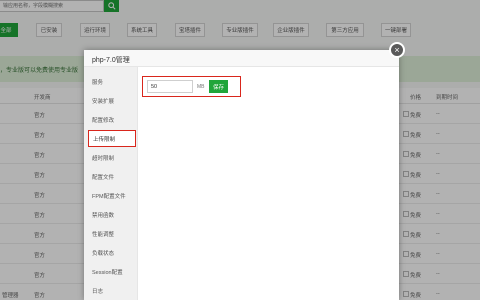  What do you see at coordinates (112, 271) in the screenshot?
I see `menu-item: Session配置` at bounding box center [112, 271].